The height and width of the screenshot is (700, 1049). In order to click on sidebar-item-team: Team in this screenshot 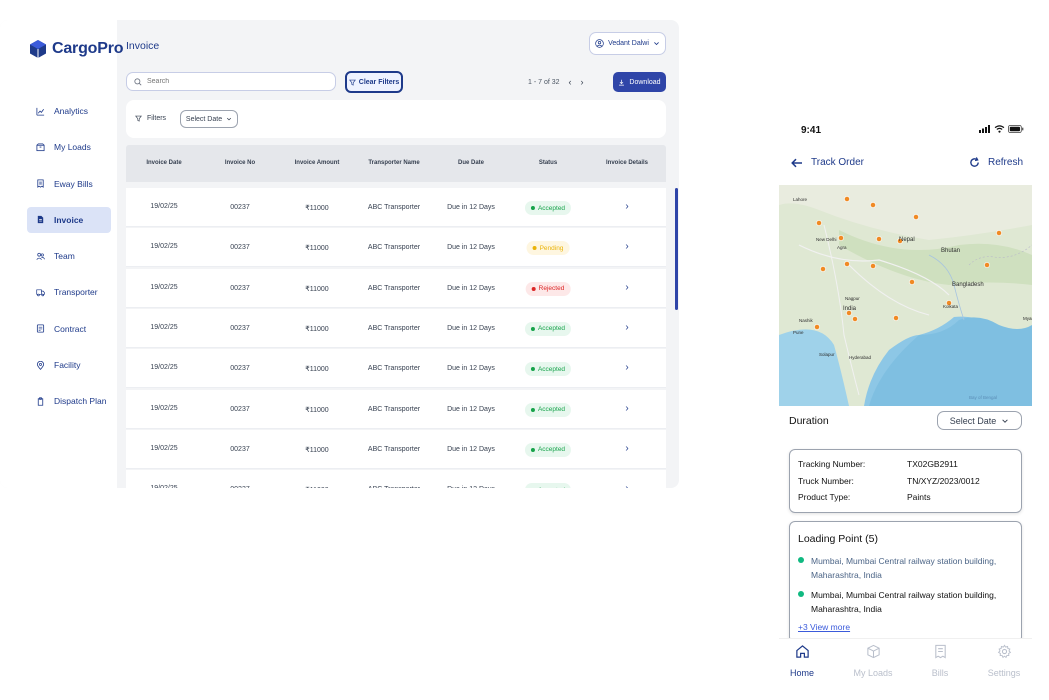, I will do `click(69, 256)`.